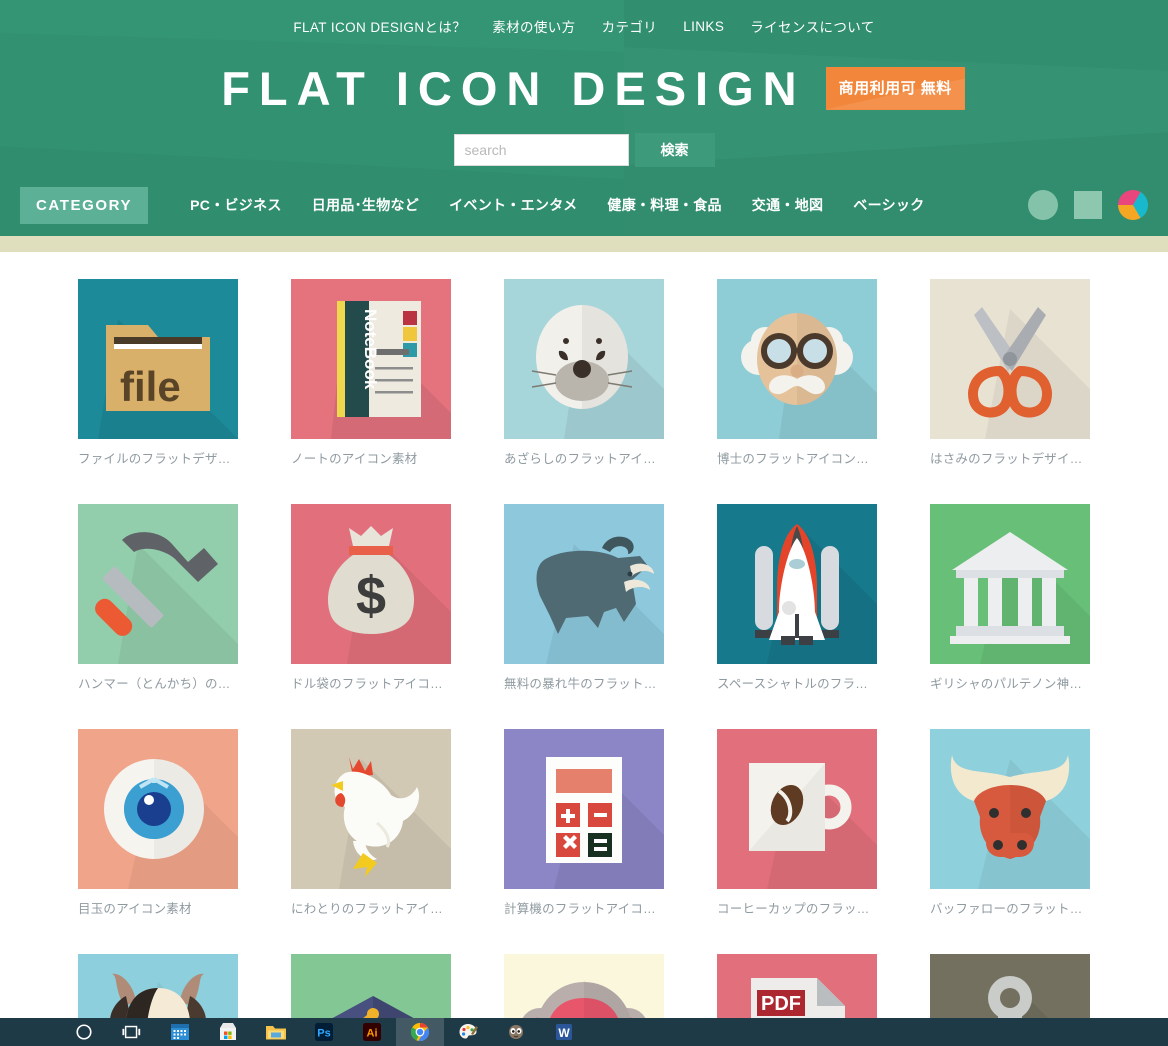  Describe the element at coordinates (150, 386) in the screenshot. I see `svg-text: file` at that location.